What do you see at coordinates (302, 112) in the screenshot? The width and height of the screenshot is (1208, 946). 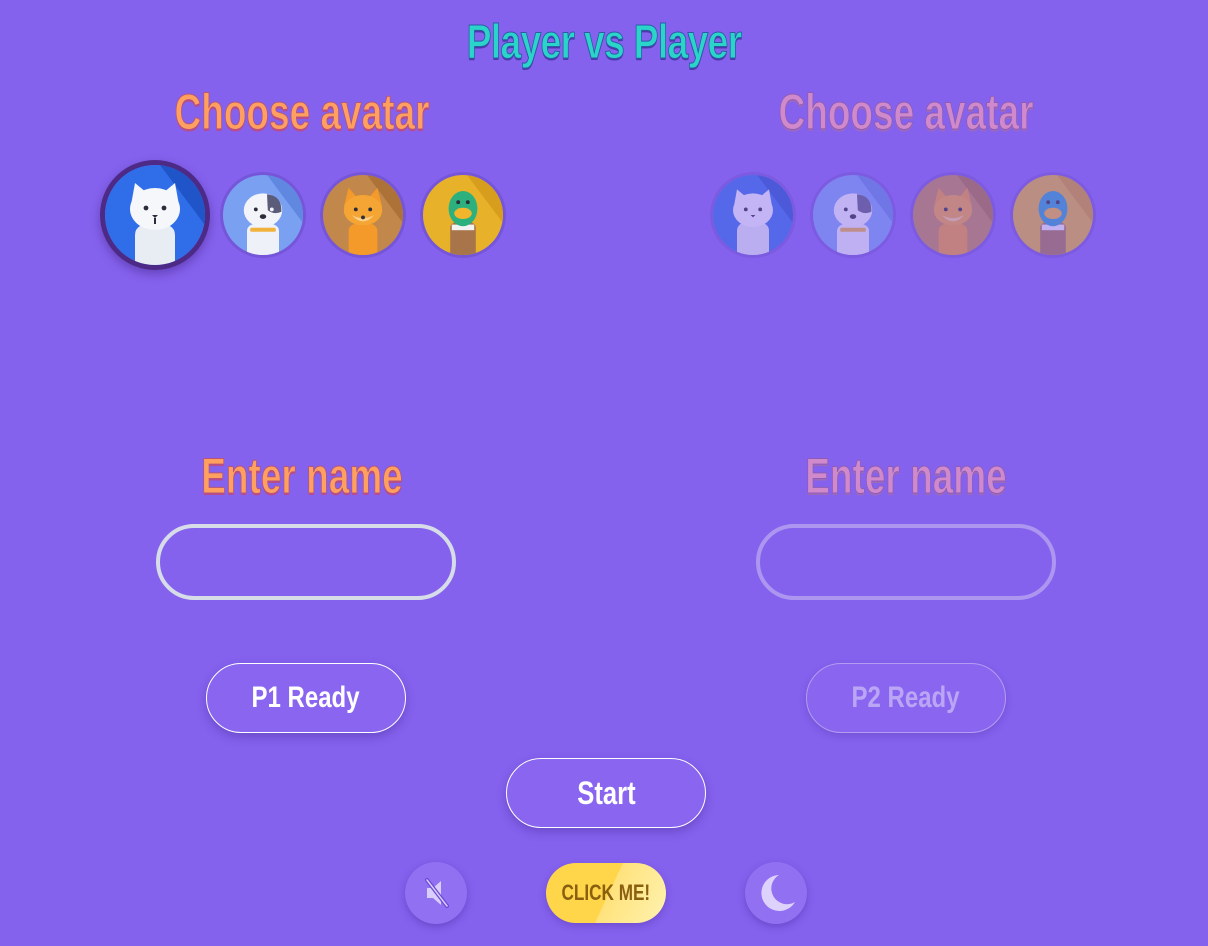 I see `p1-choose-avatar-heading: Choose avatar` at bounding box center [302, 112].